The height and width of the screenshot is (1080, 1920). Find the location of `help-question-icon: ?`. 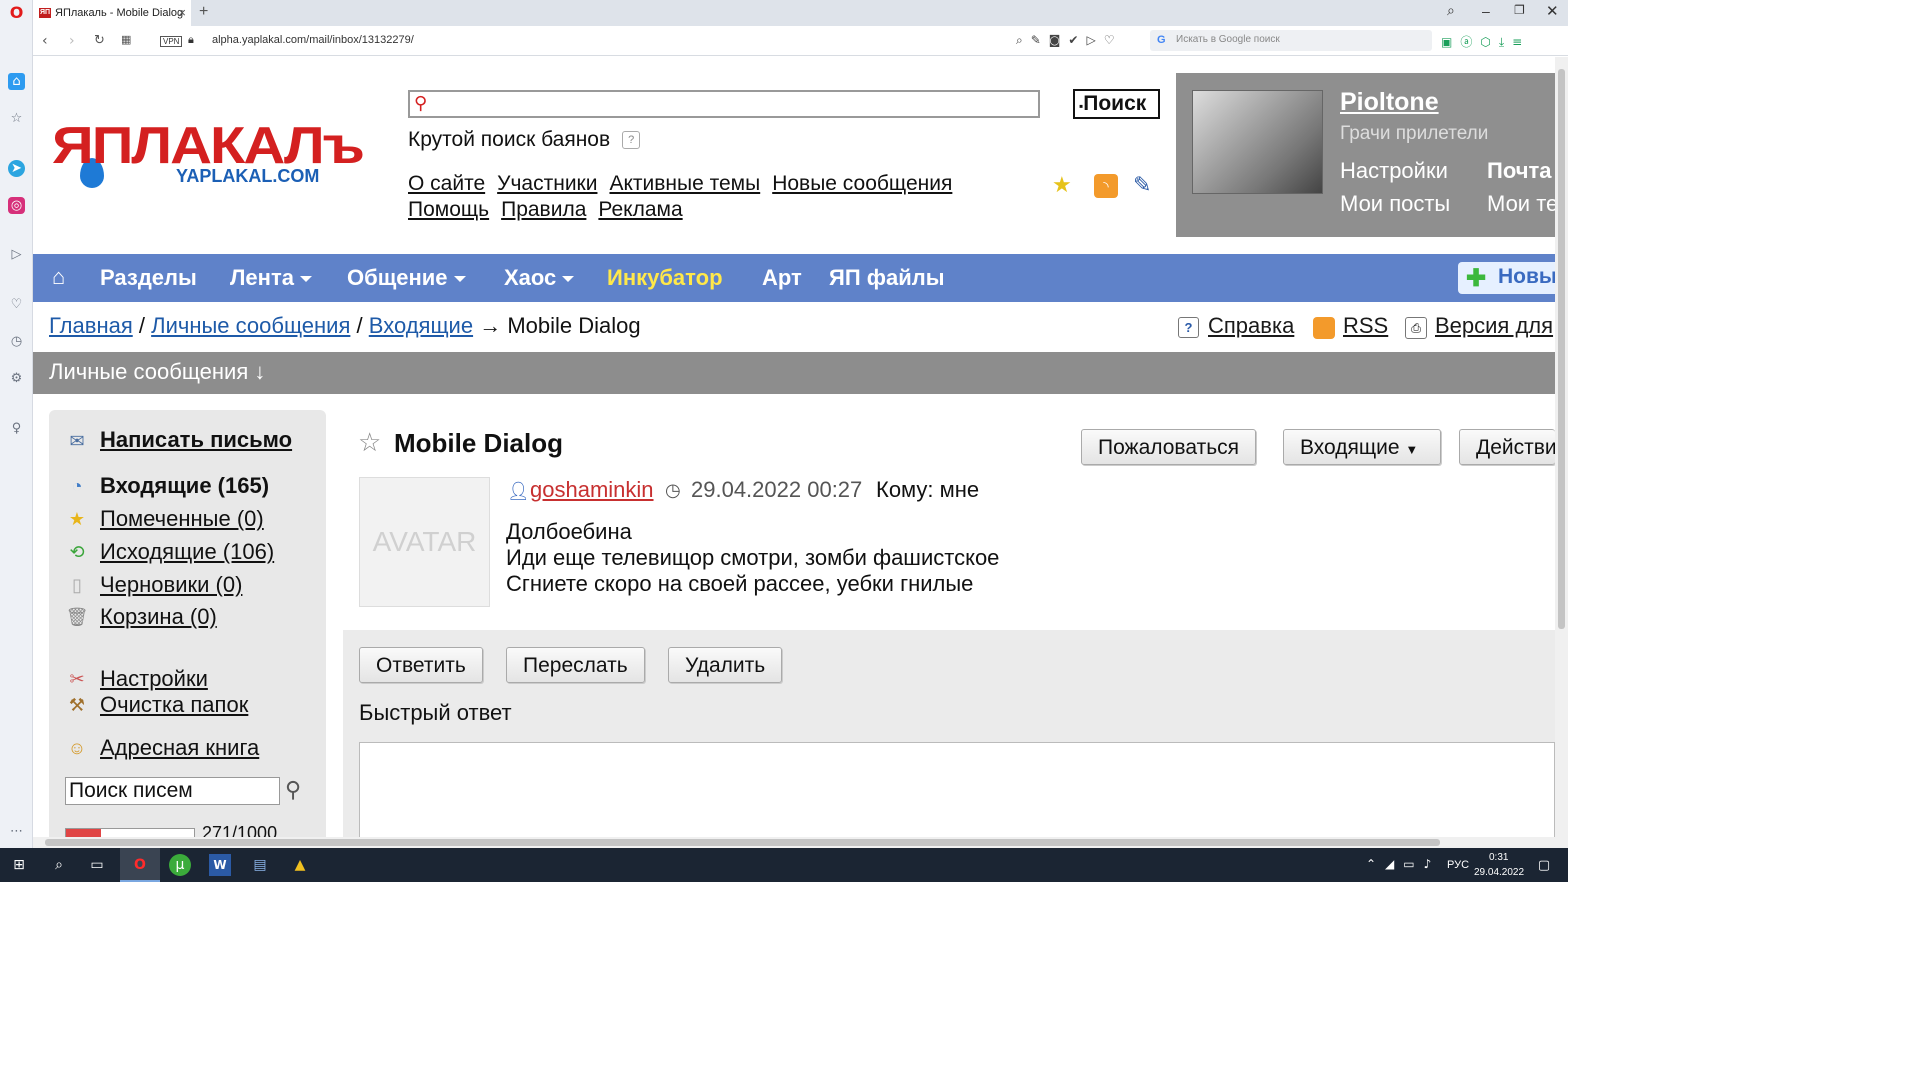

help-question-icon: ? is located at coordinates (1188, 327).